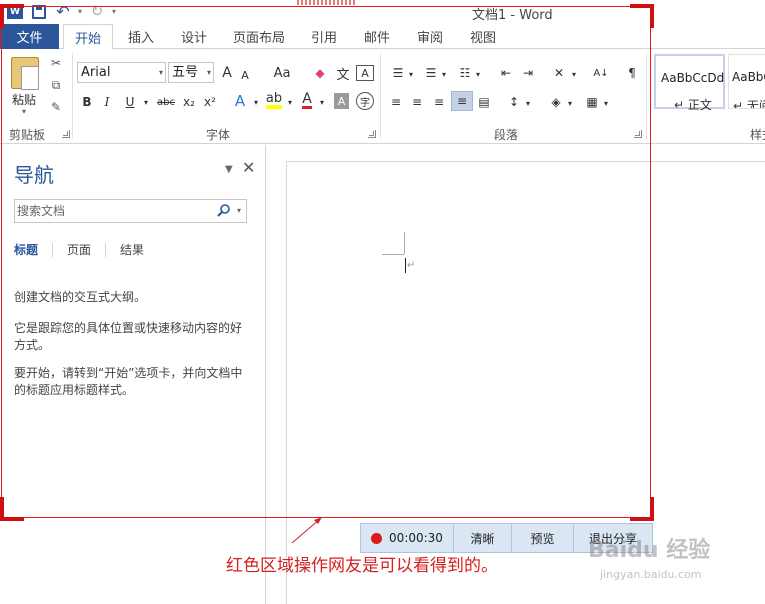 The height and width of the screenshot is (604, 765). Describe the element at coordinates (651, 574) in the screenshot. I see `baidu-watermark-url: jingyan.baidu.com` at that location.